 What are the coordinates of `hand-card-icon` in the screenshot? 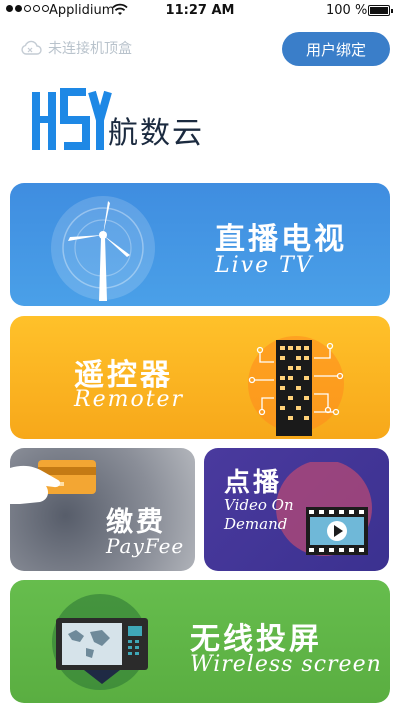 It's located at (53, 482).